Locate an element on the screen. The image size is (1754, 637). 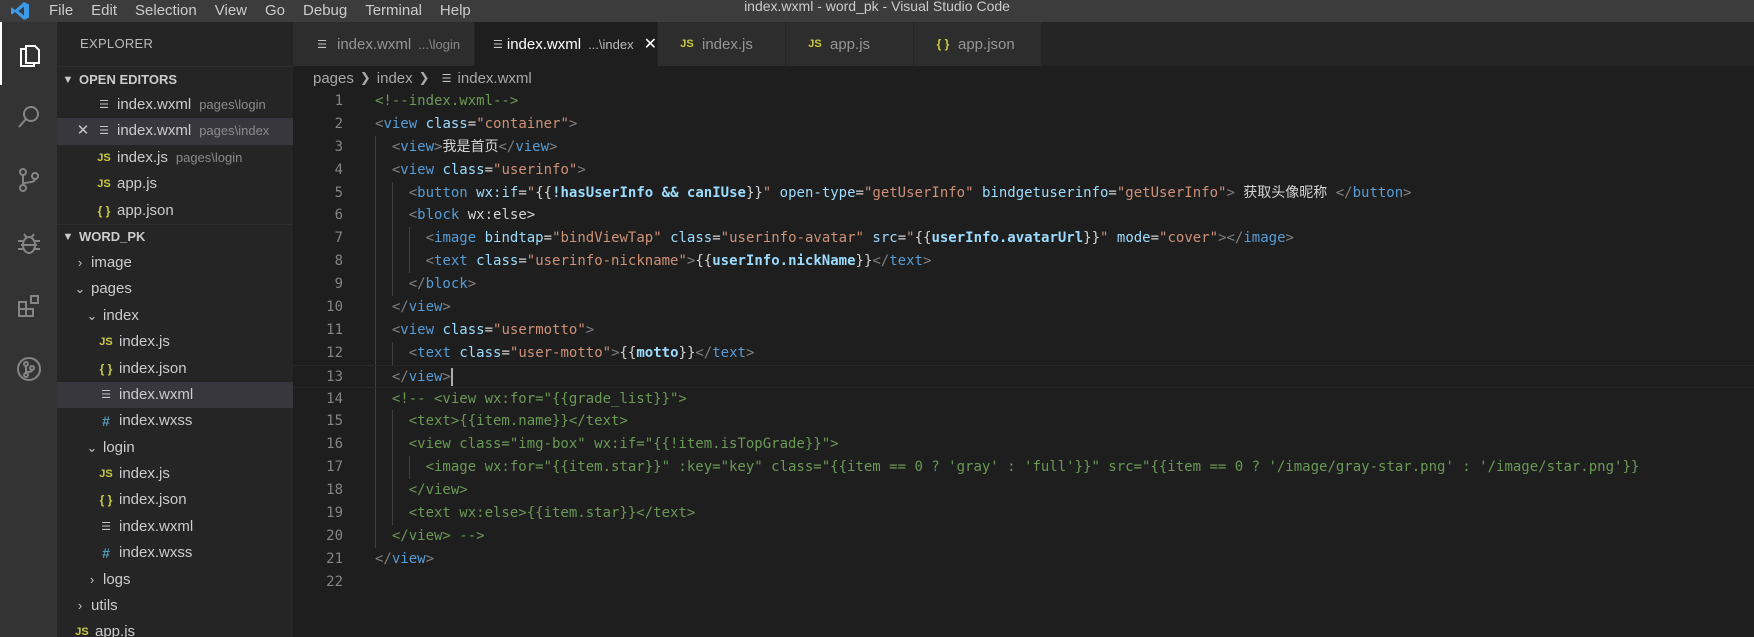
item-name: app.js is located at coordinates (115, 630).